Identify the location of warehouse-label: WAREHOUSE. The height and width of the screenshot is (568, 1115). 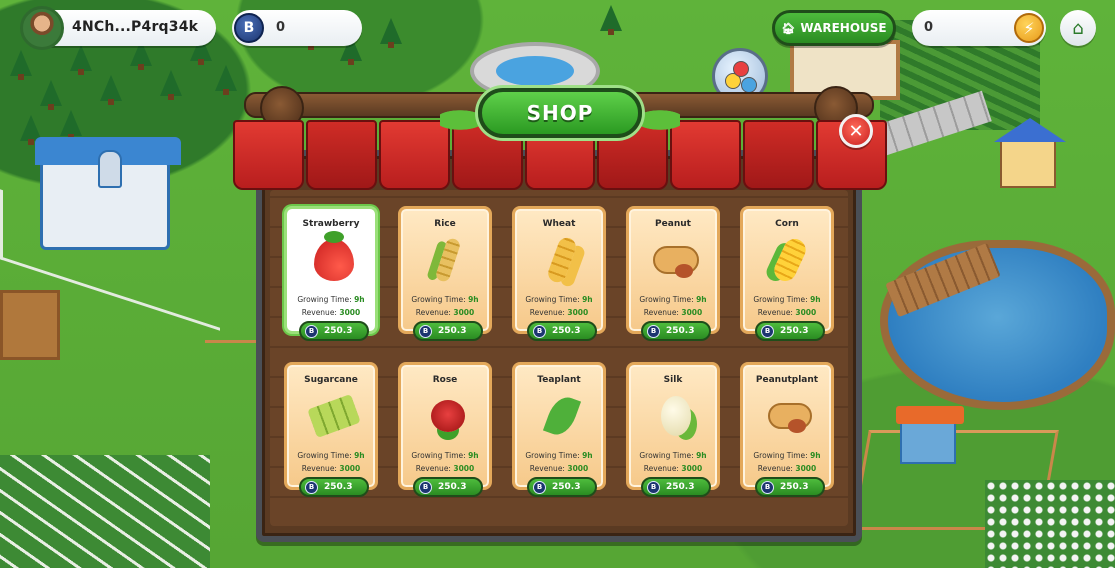
(843, 28).